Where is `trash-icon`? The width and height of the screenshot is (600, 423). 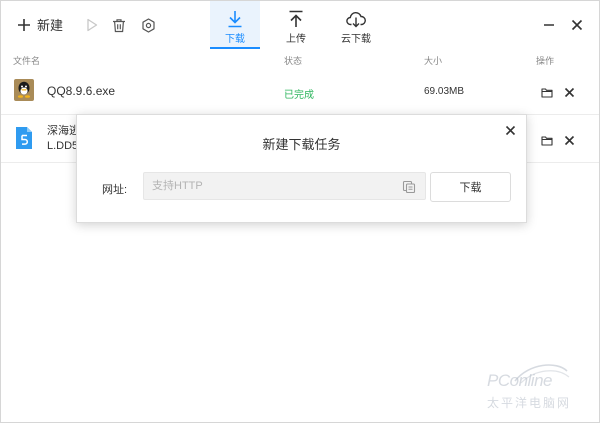 trash-icon is located at coordinates (119, 25).